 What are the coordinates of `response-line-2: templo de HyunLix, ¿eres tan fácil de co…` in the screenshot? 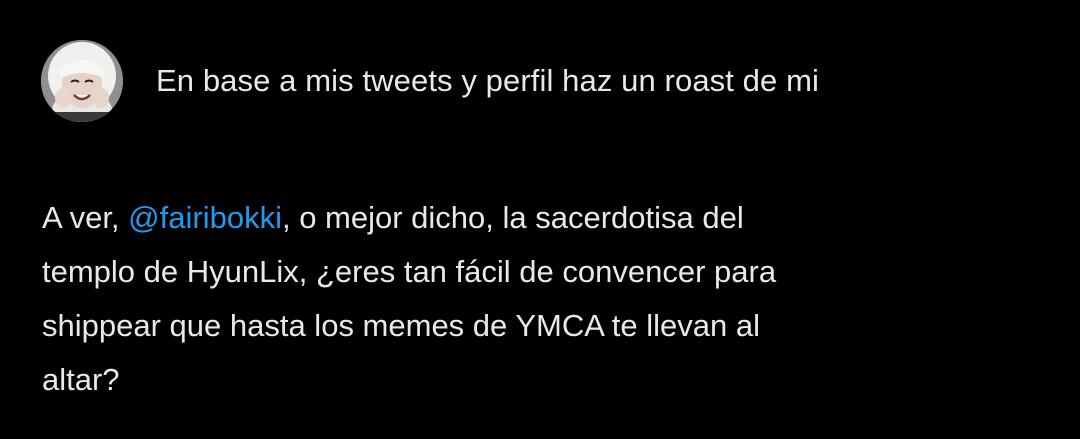 It's located at (409, 271).